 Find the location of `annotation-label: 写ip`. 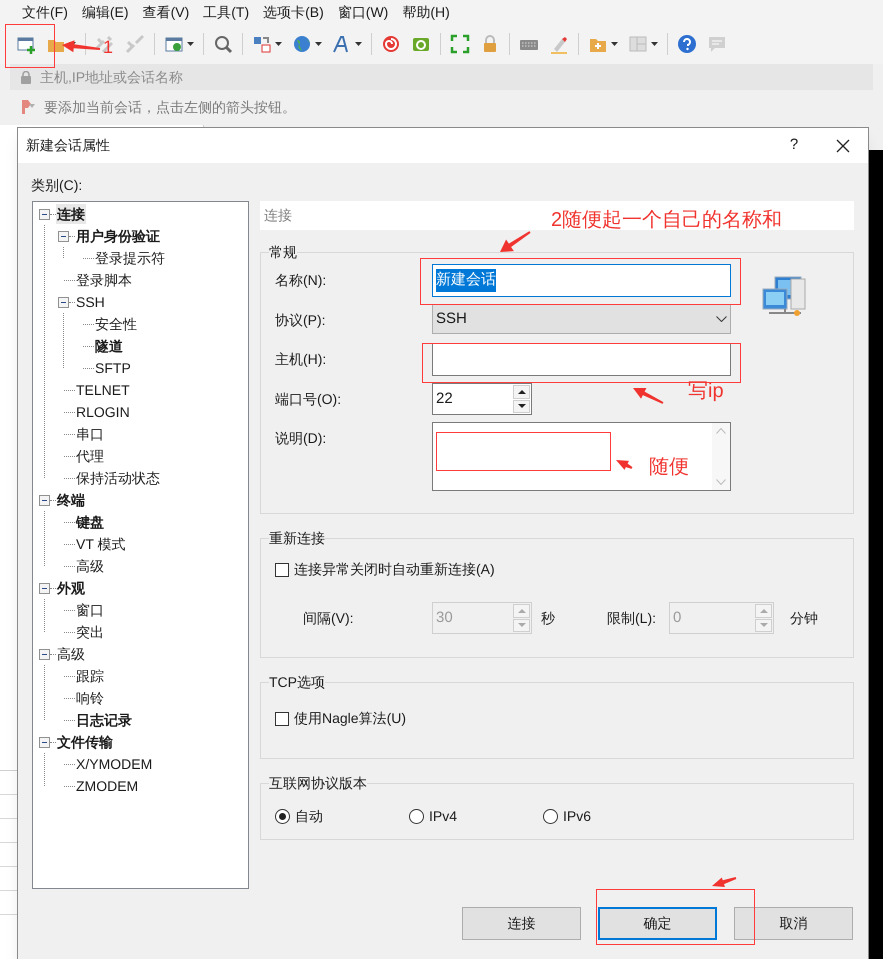

annotation-label: 写ip is located at coordinates (706, 391).